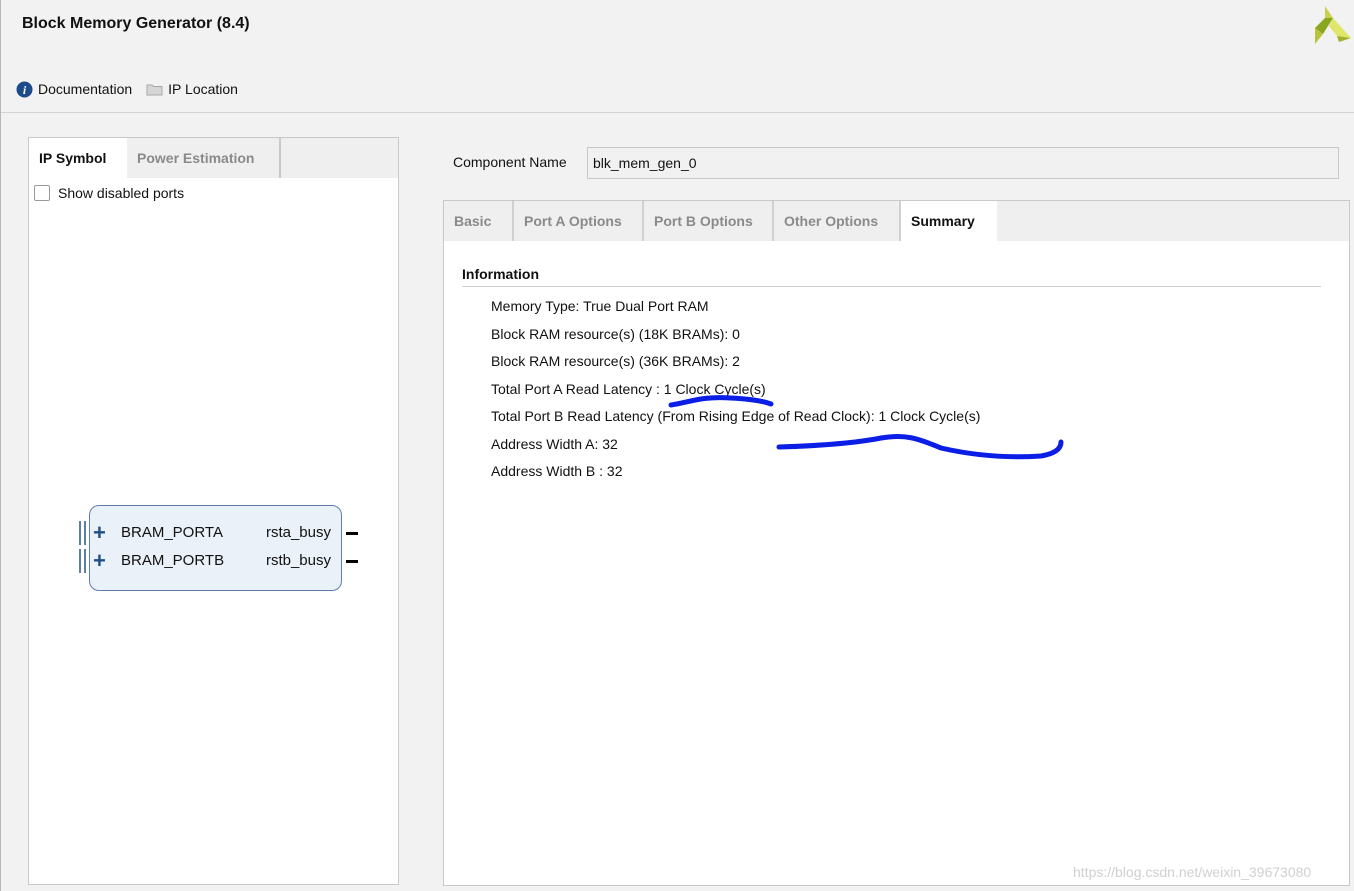 The image size is (1354, 891). I want to click on information-heading: Information, so click(500, 274).